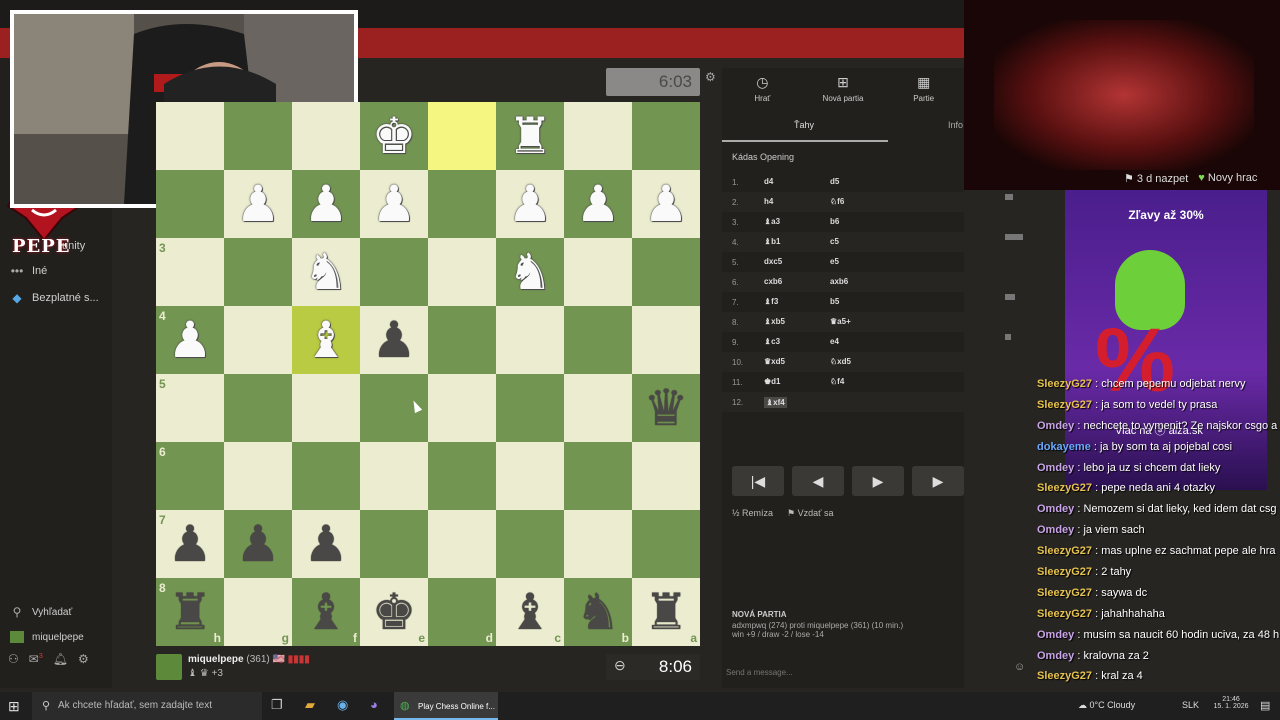  Describe the element at coordinates (772, 341) in the screenshot. I see `white-move: ♝c3` at that location.